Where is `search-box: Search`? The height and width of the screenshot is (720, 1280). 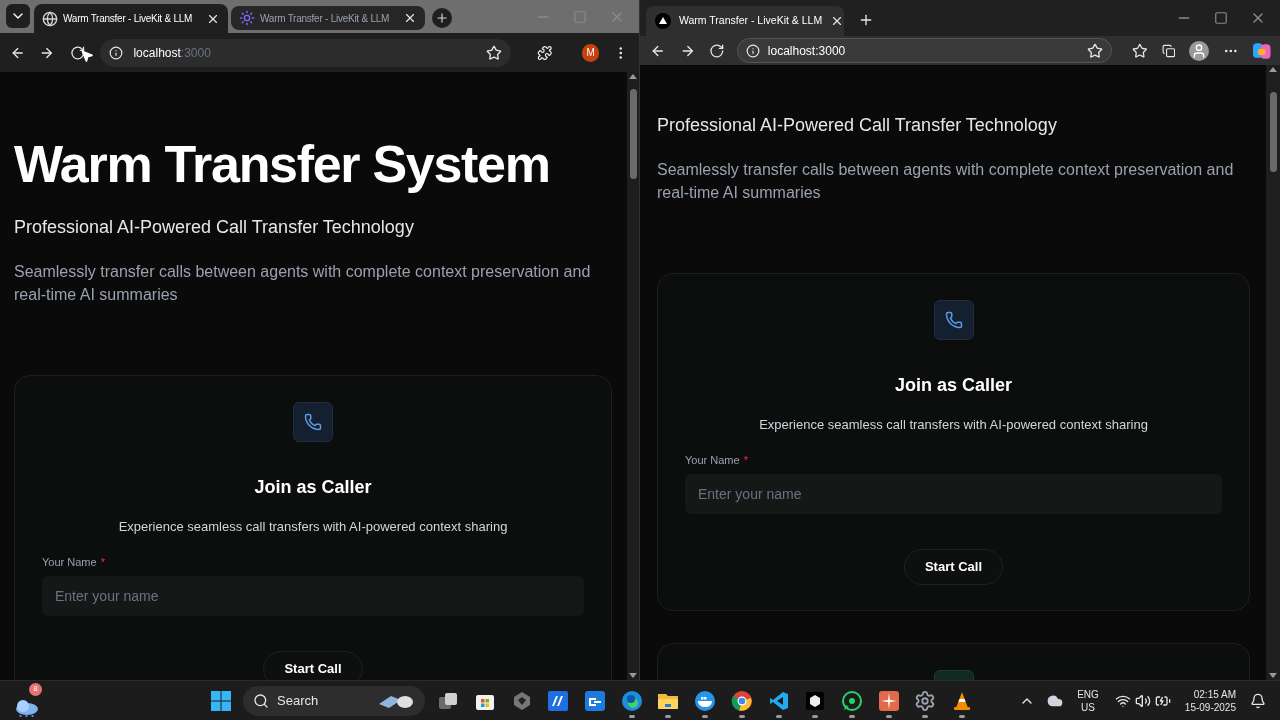
search-box: Search is located at coordinates (334, 700).